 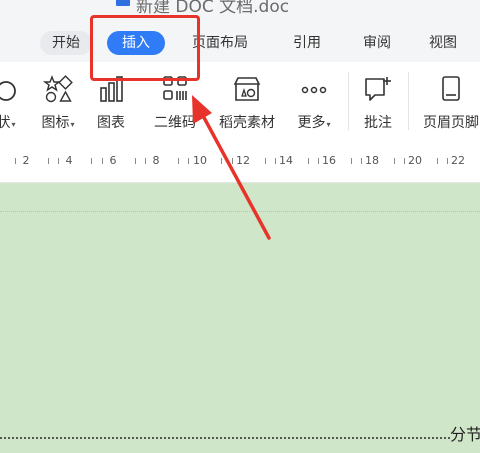 What do you see at coordinates (314, 105) in the screenshot?
I see `more-button: 更多▾` at bounding box center [314, 105].